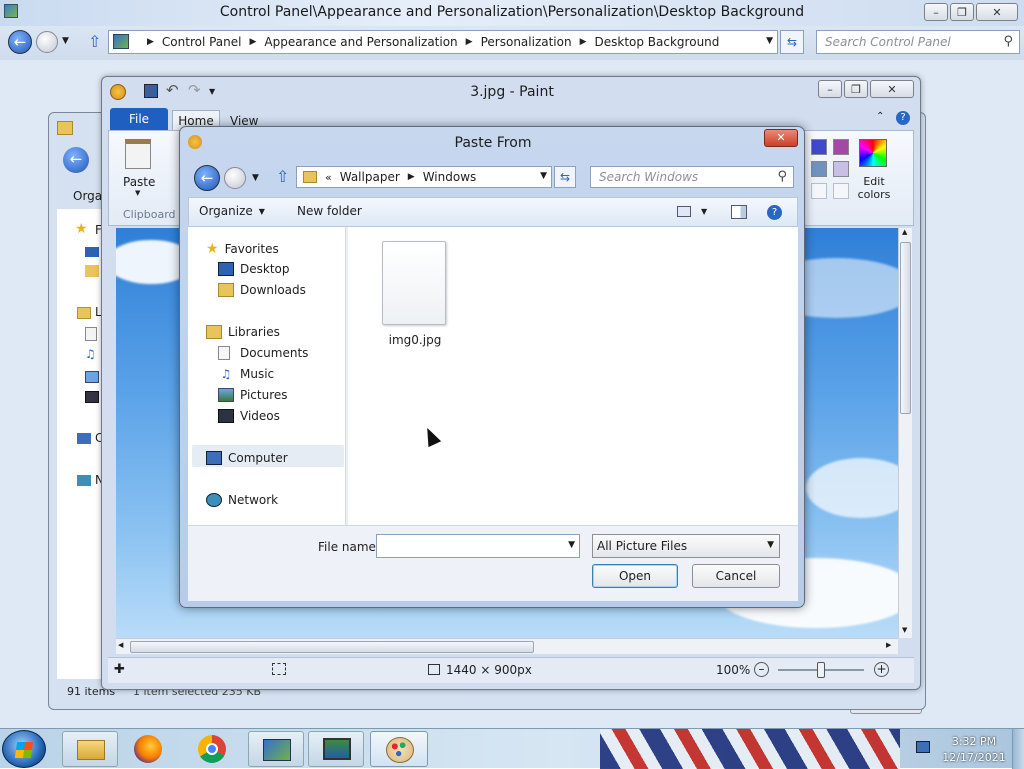 This screenshot has width=1024, height=769. Describe the element at coordinates (246, 374) in the screenshot. I see `nav-music: ♫ Music` at that location.